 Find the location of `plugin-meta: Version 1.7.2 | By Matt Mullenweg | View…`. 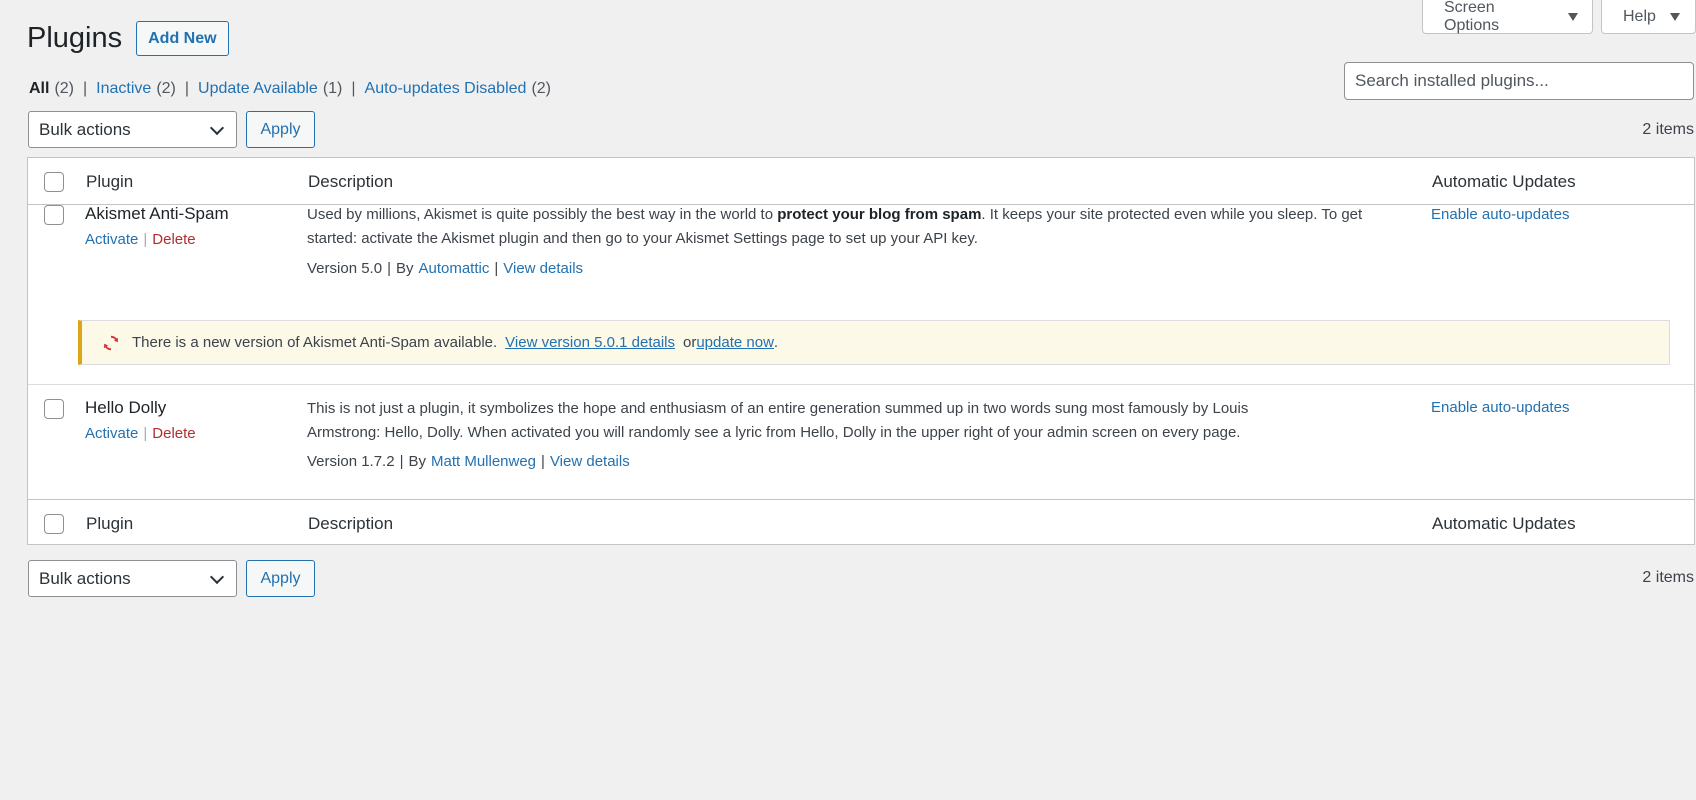

plugin-meta: Version 1.7.2 | By Matt Mullenweg | View… is located at coordinates (468, 461).